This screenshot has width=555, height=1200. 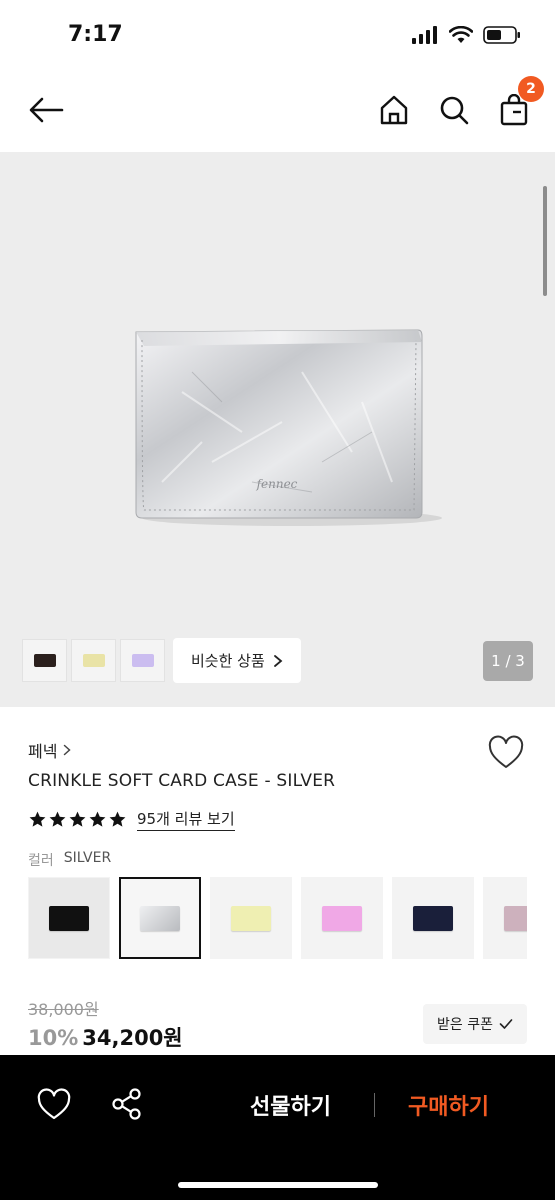 I want to click on color-swatch-mauve, so click(x=505, y=918).